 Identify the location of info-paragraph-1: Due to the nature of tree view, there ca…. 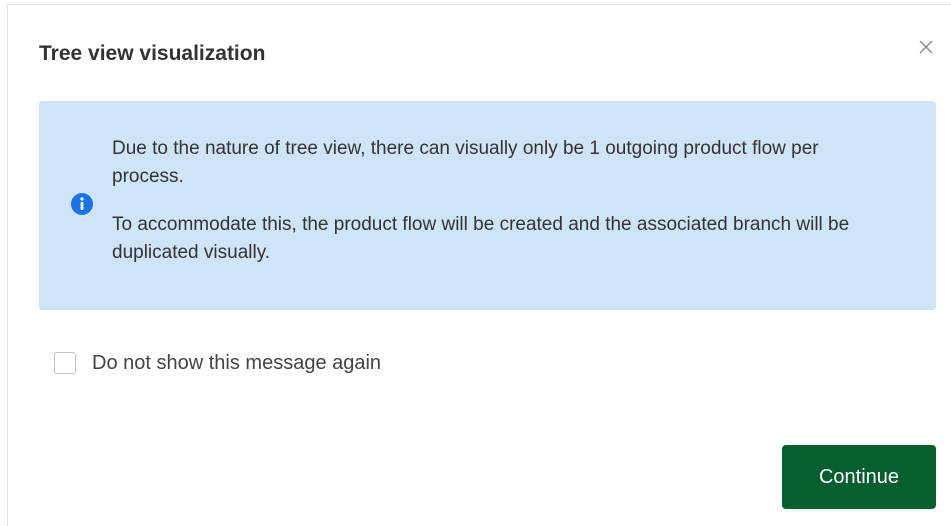
(465, 162).